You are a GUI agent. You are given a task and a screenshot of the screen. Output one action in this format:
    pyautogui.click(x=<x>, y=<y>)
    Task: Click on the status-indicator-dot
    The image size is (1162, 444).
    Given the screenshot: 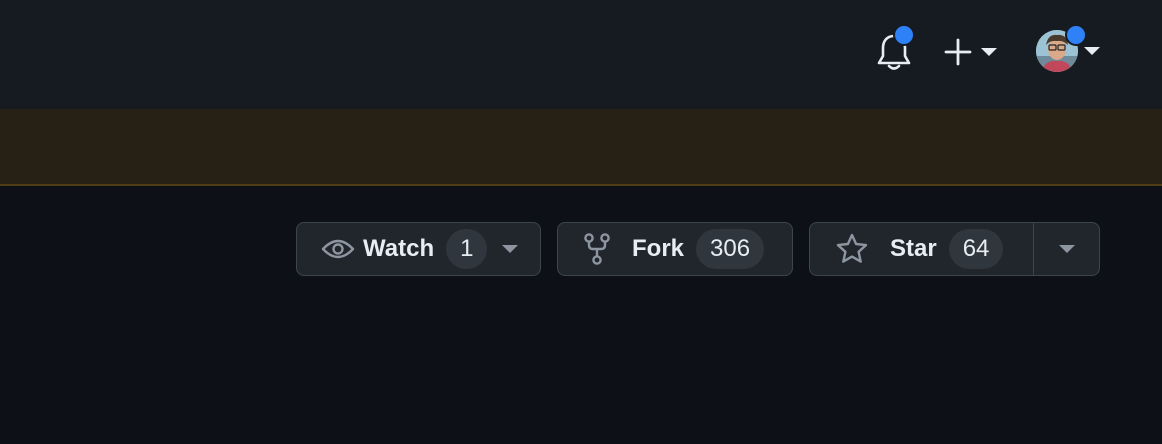 What is the action you would take?
    pyautogui.click(x=1076, y=35)
    